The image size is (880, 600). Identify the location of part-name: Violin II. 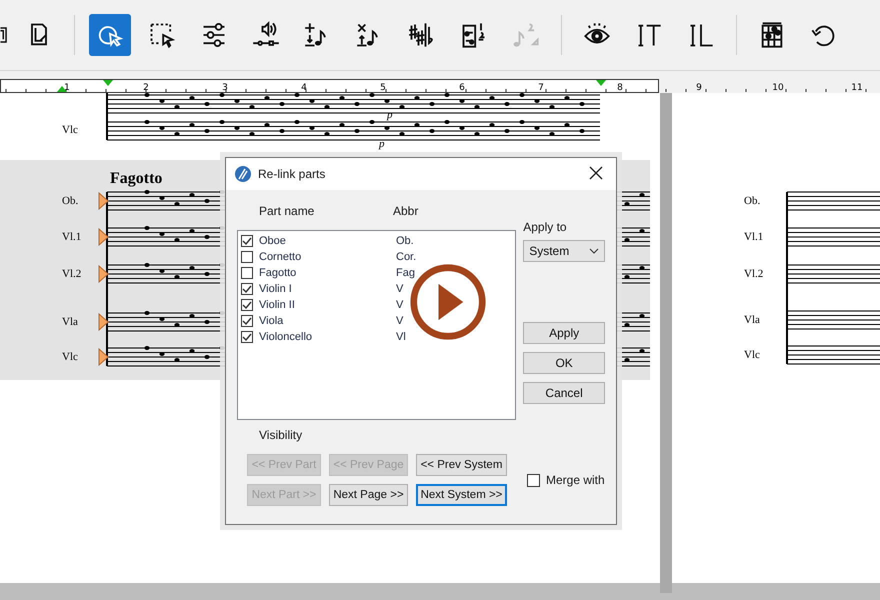
(277, 305).